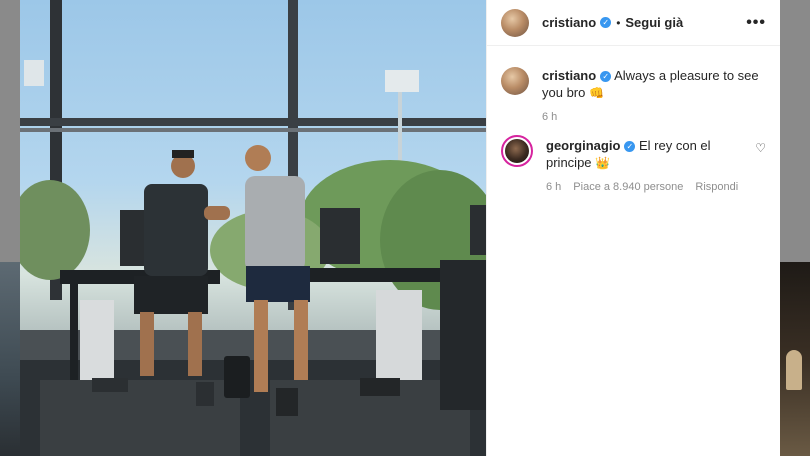  I want to click on fist-bump-emoji: 👊, so click(596, 93).